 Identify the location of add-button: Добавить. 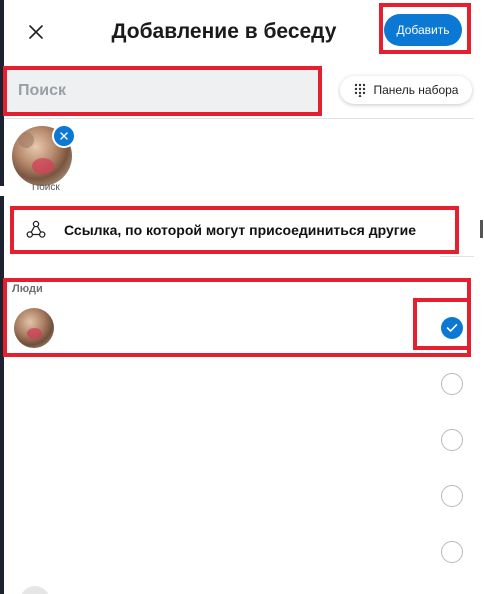
(423, 30).